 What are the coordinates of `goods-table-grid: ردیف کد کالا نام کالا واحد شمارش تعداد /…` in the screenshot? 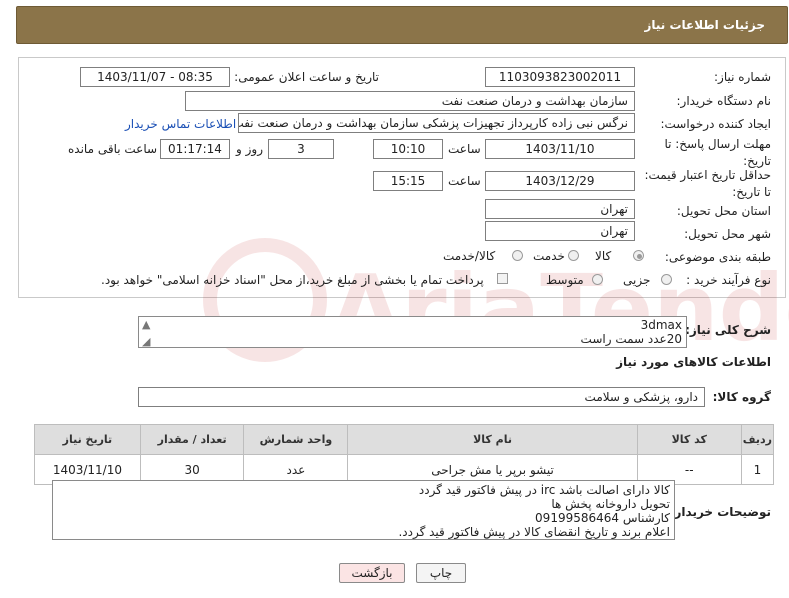 It's located at (404, 454).